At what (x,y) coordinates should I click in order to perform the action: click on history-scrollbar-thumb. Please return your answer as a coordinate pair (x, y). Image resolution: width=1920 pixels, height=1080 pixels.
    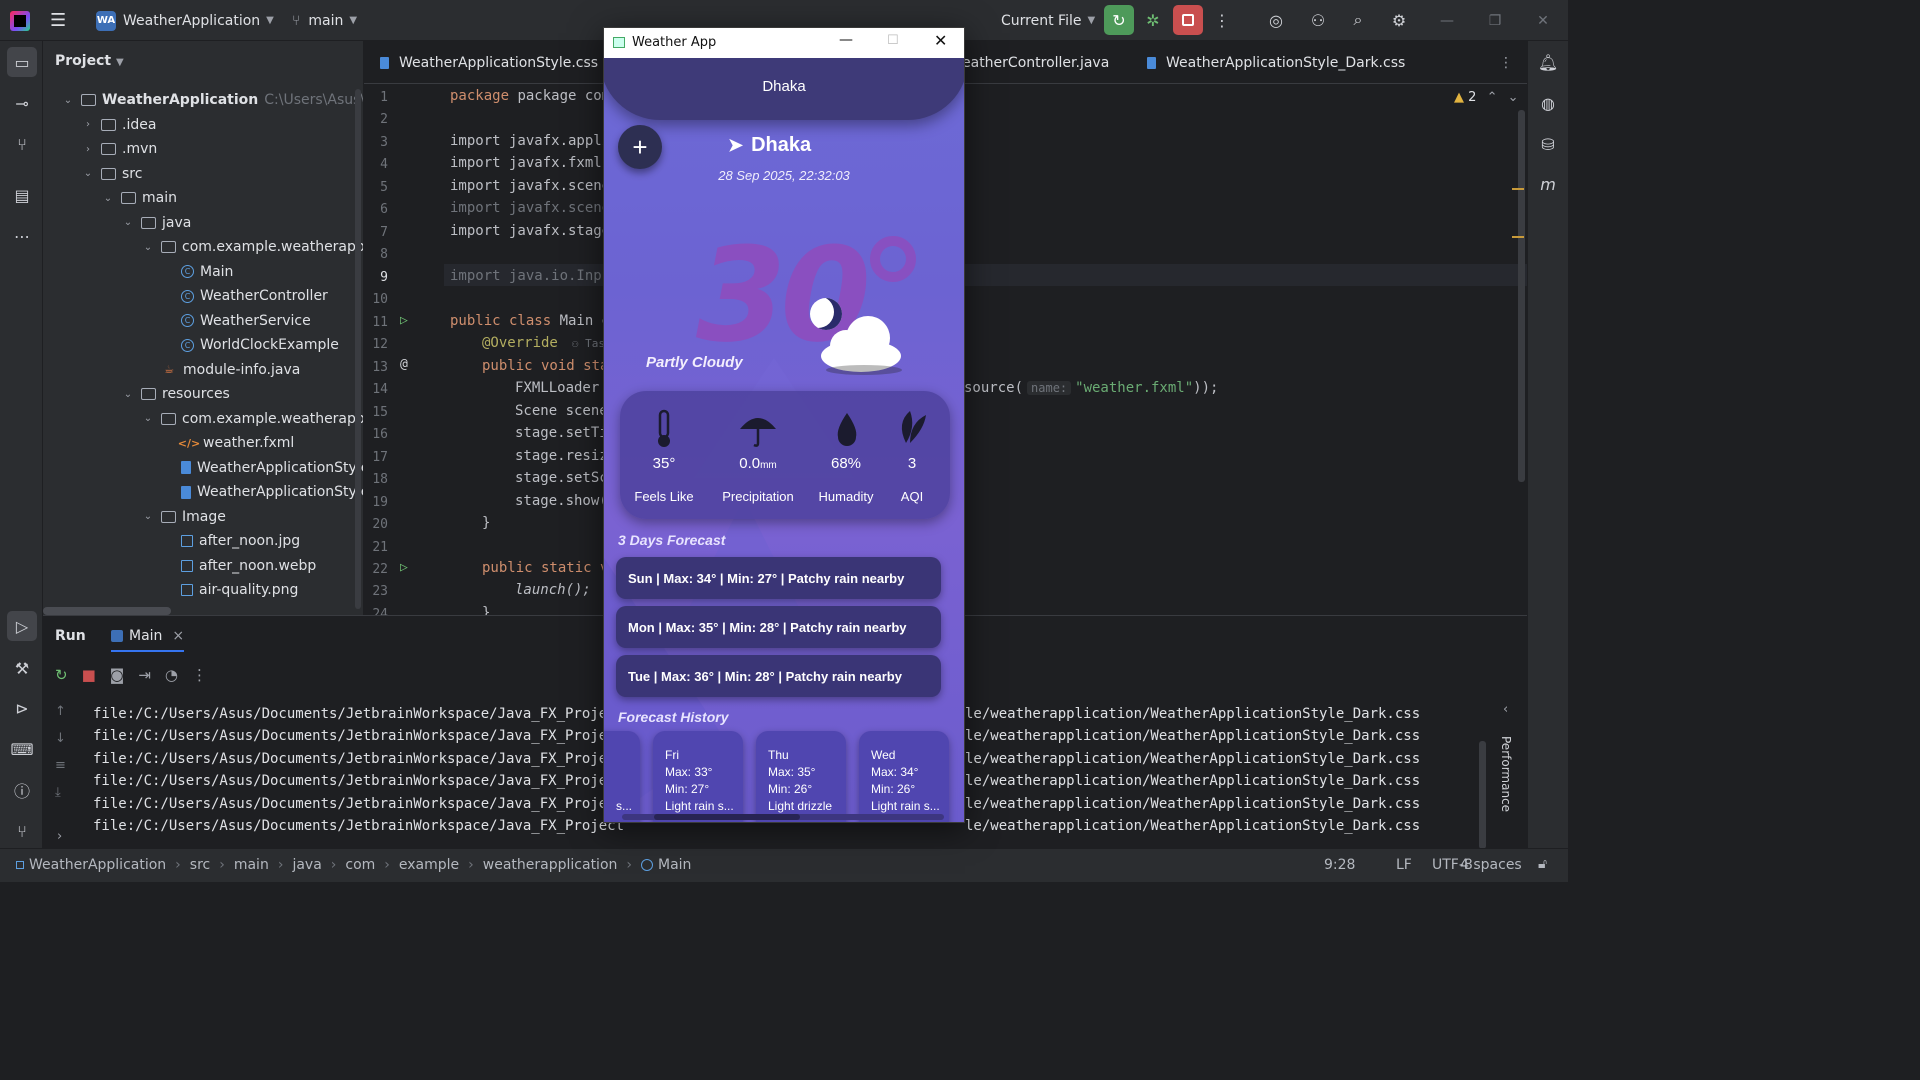
    Looking at the image, I should click on (727, 817).